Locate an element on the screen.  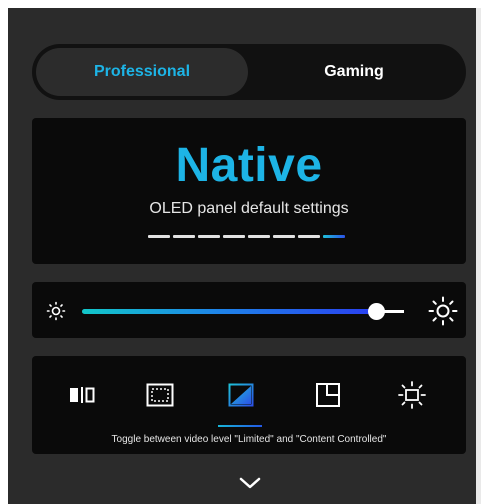
frame-border-icon is located at coordinates (160, 395).